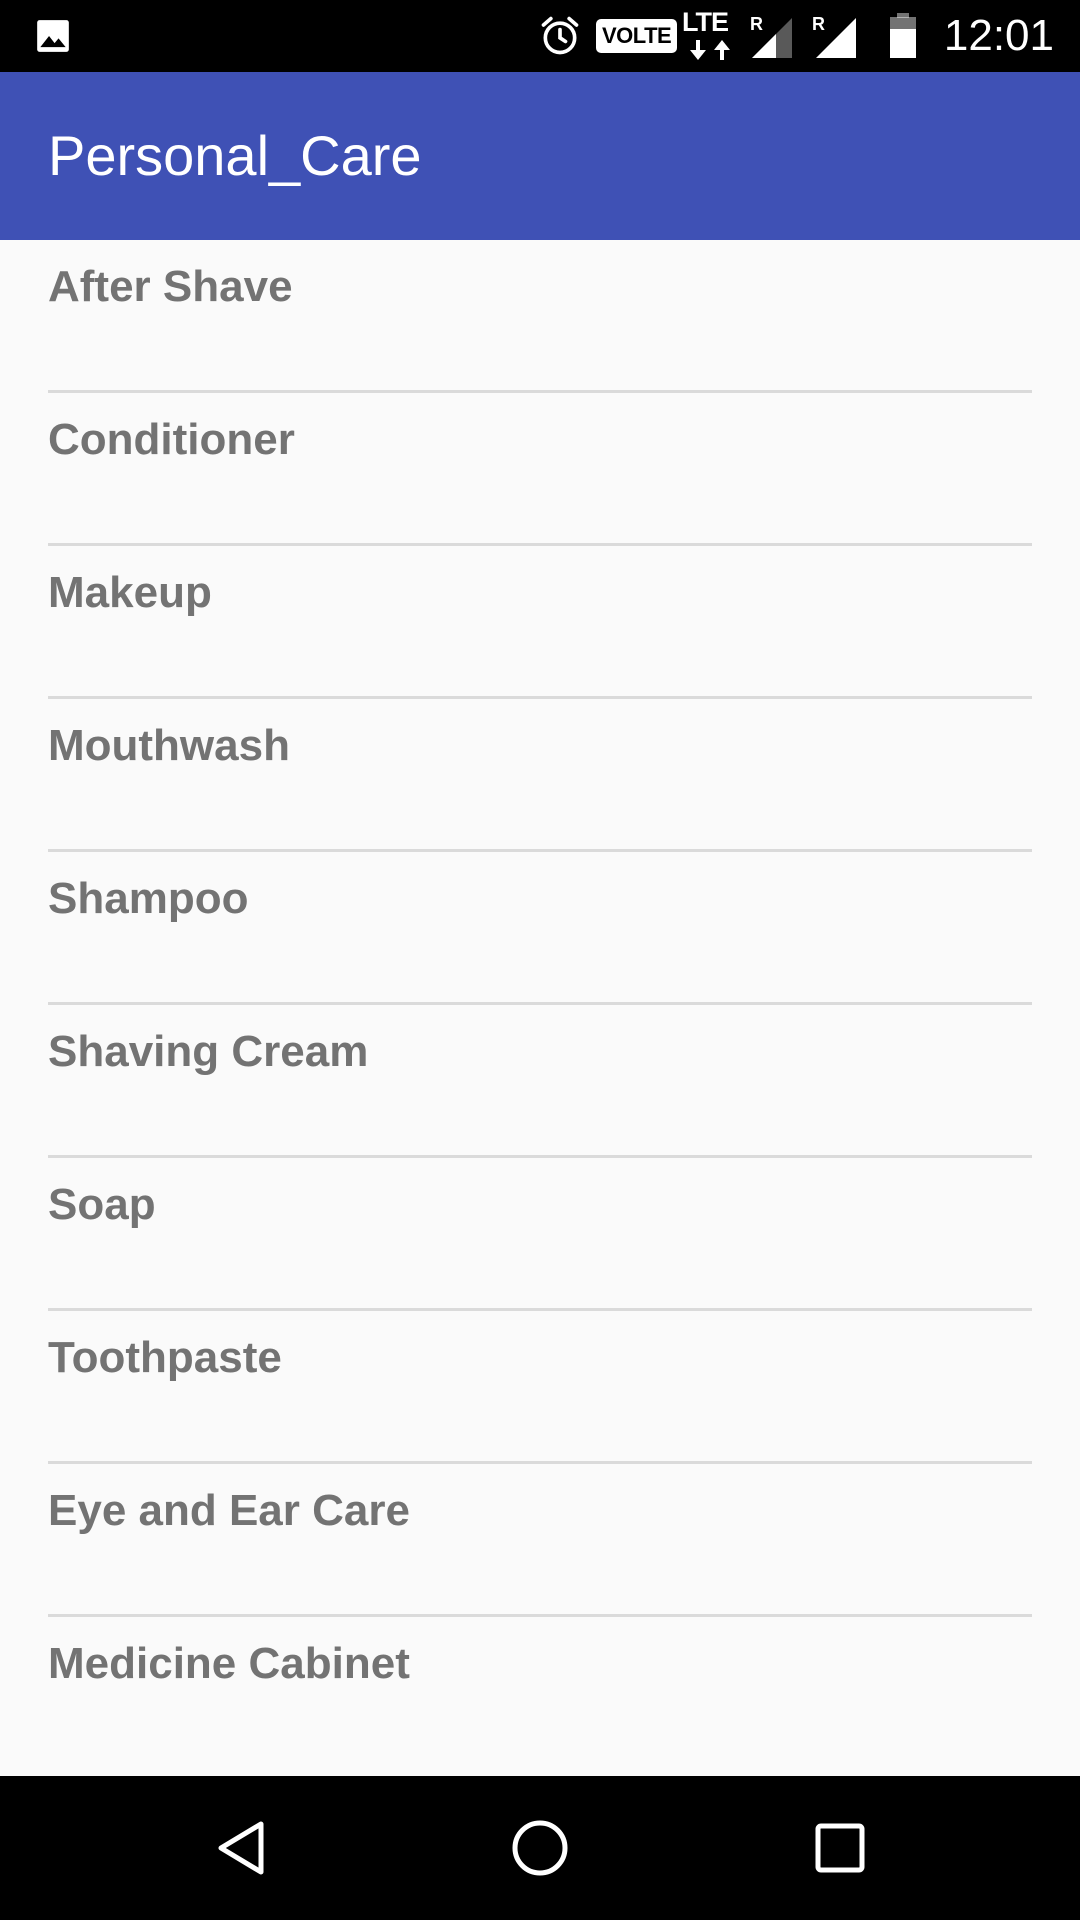 Image resolution: width=1080 pixels, height=1920 pixels. I want to click on list-item-label: Soap, so click(102, 1204).